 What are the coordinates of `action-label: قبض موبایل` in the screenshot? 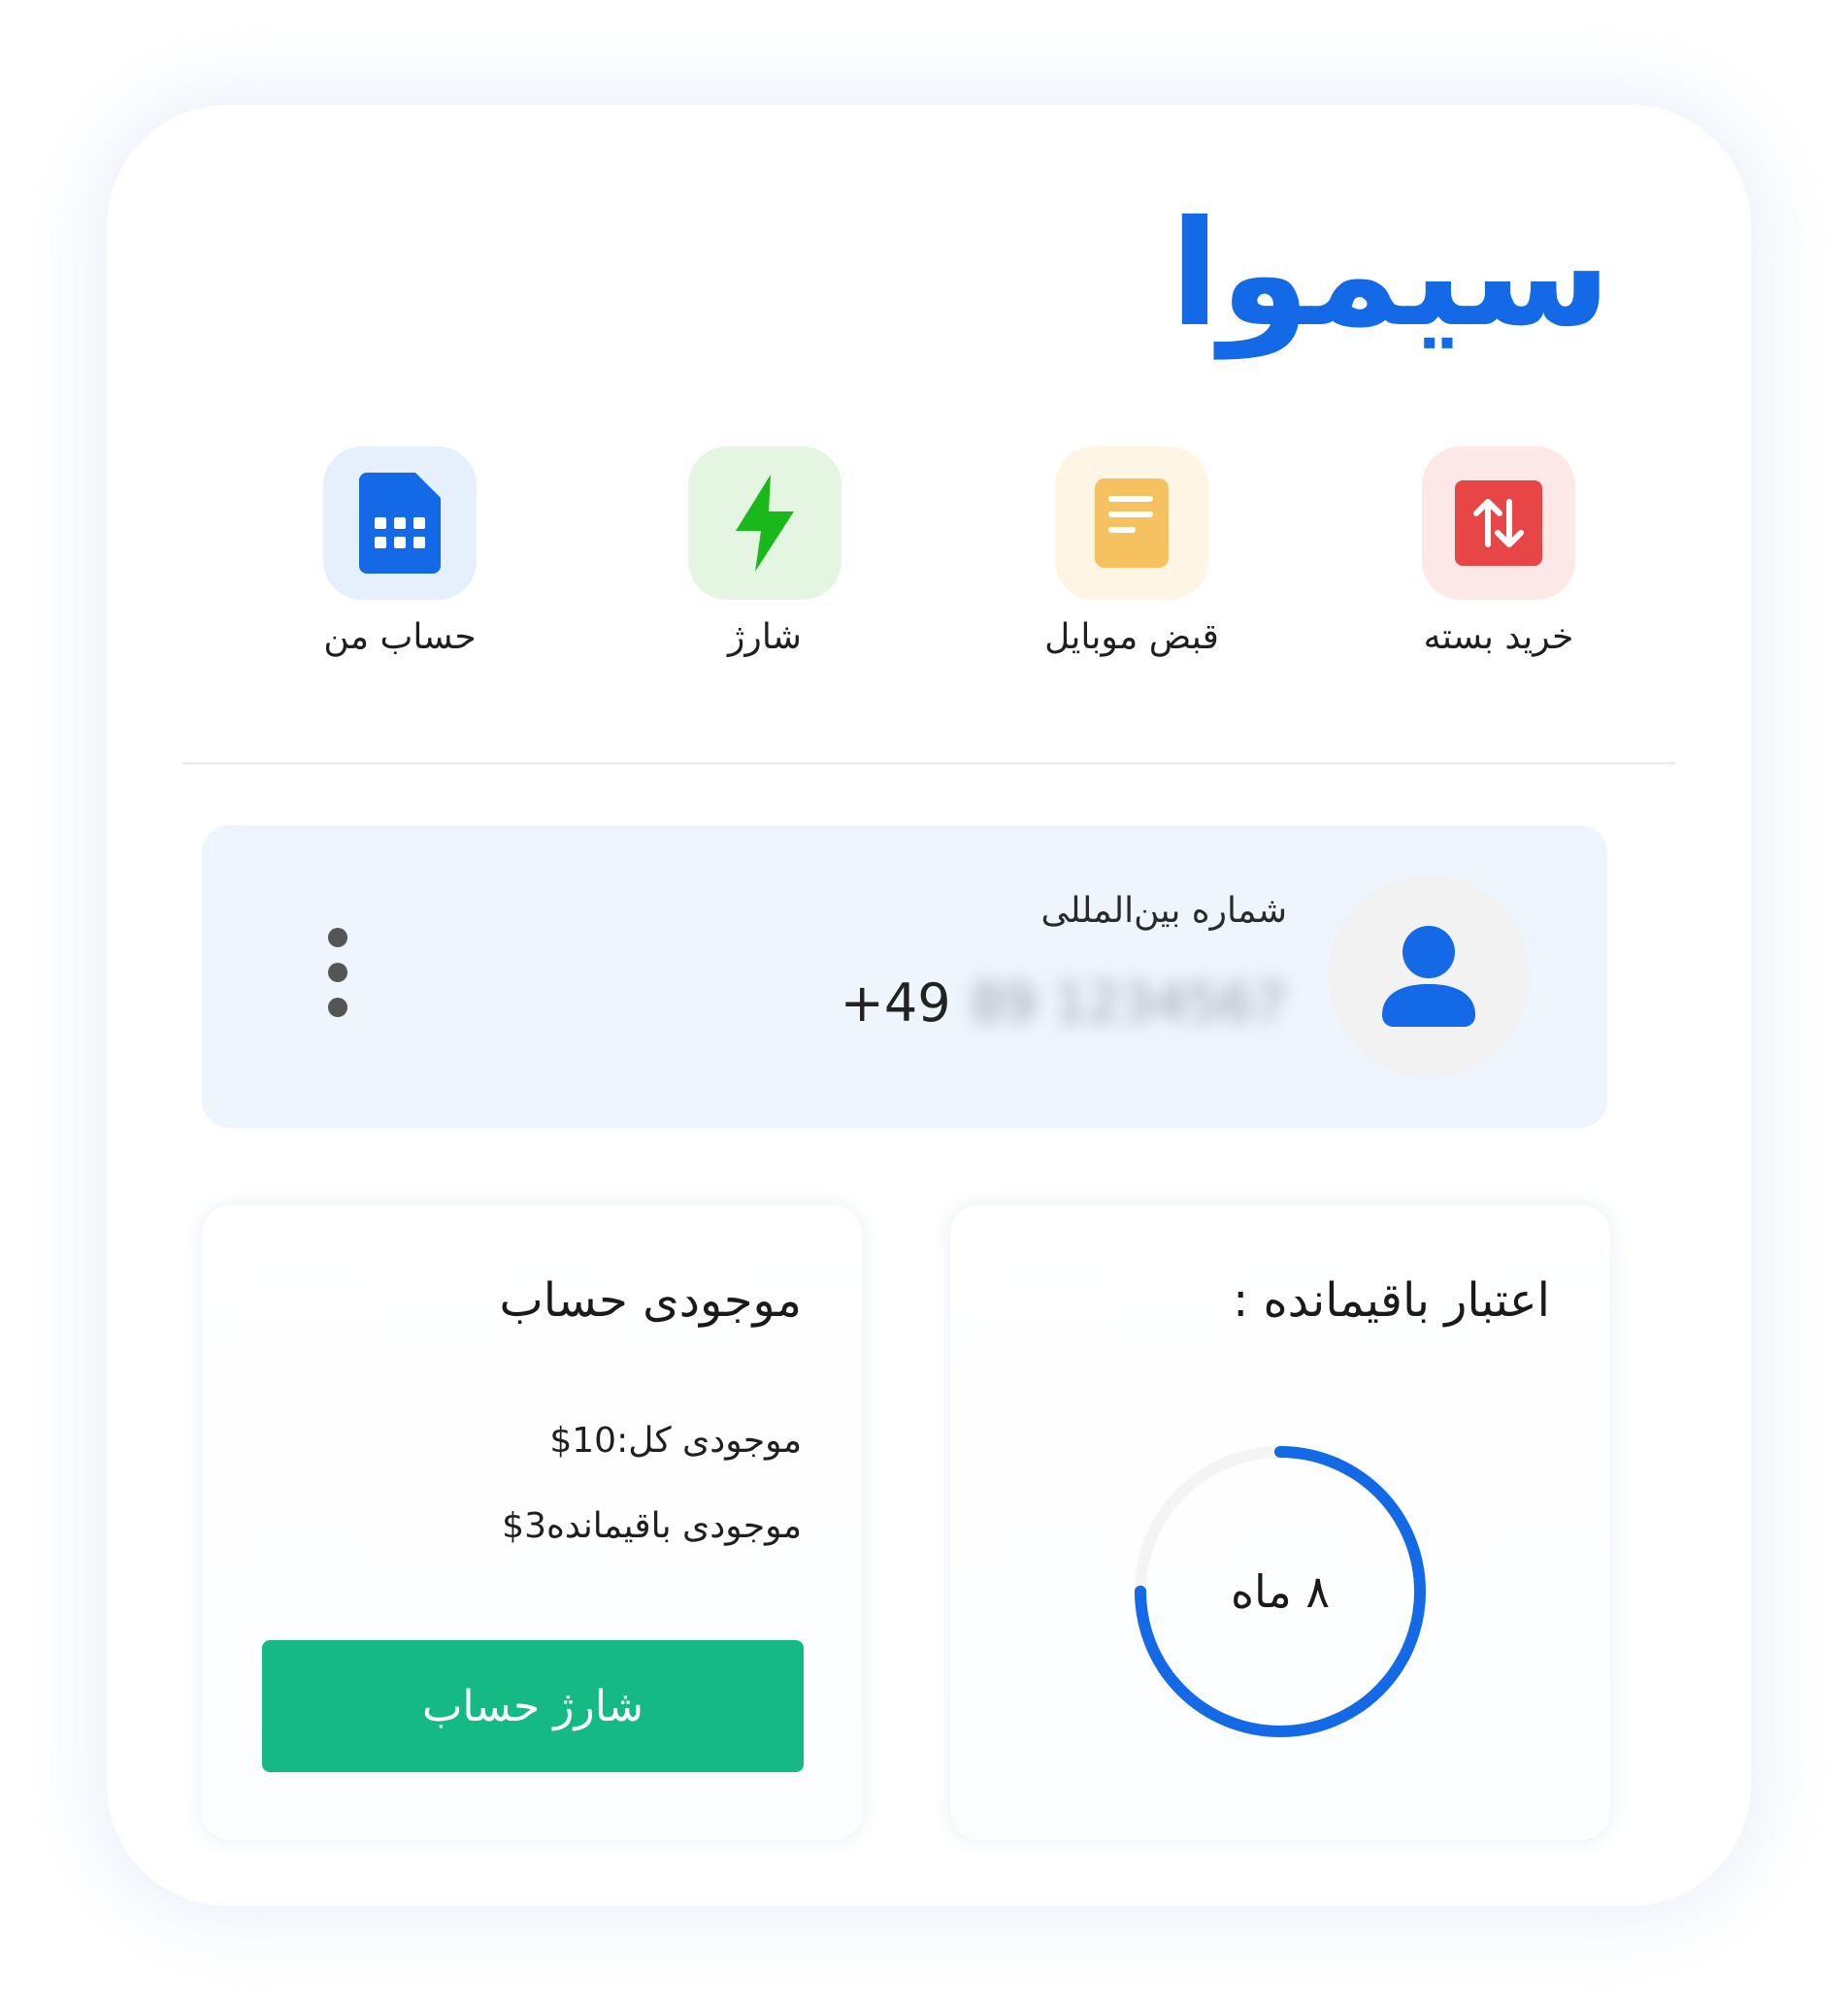 It's located at (1131, 637).